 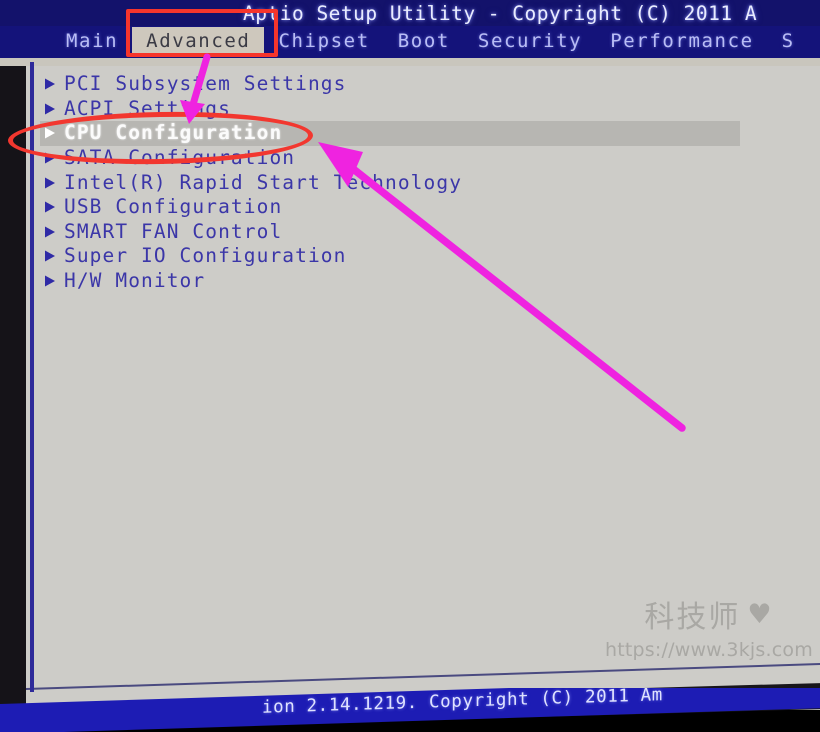 What do you see at coordinates (32, 377) in the screenshot?
I see `panel-left-border` at bounding box center [32, 377].